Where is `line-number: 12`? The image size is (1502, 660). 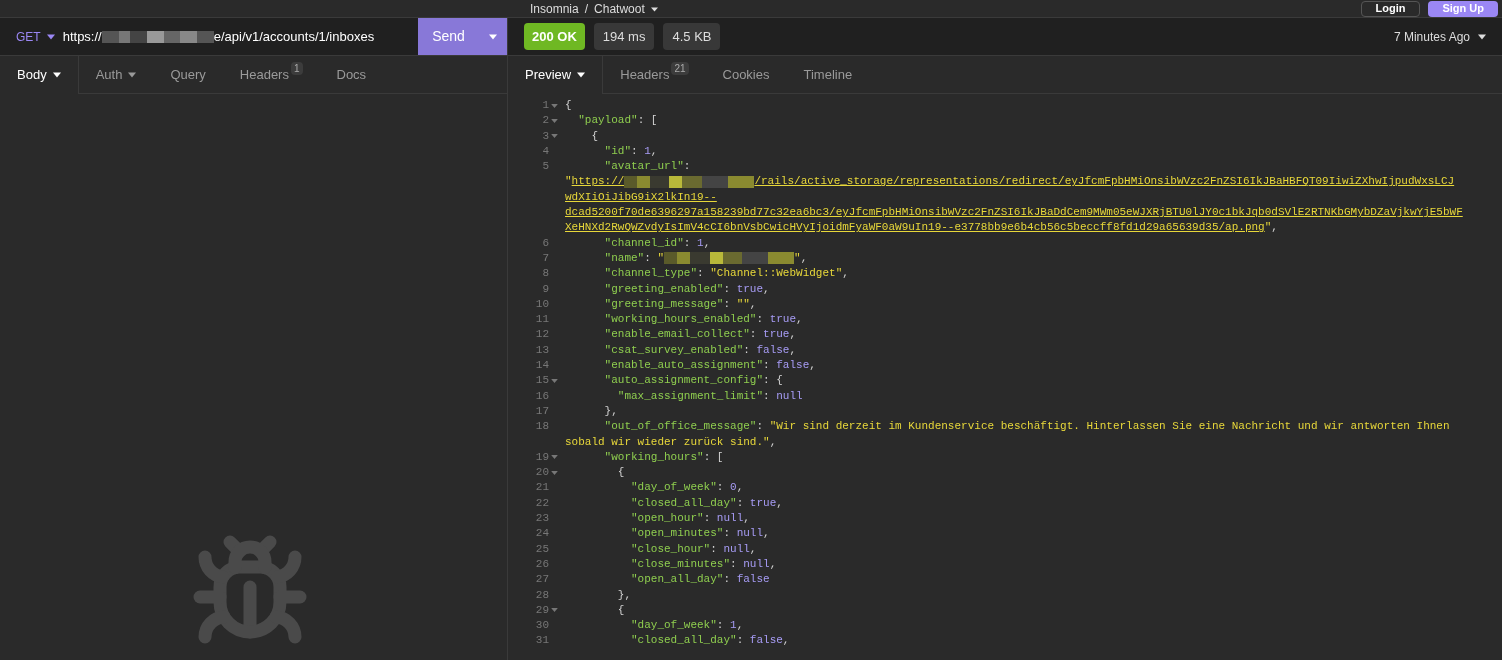
line-number: 12 is located at coordinates (542, 335).